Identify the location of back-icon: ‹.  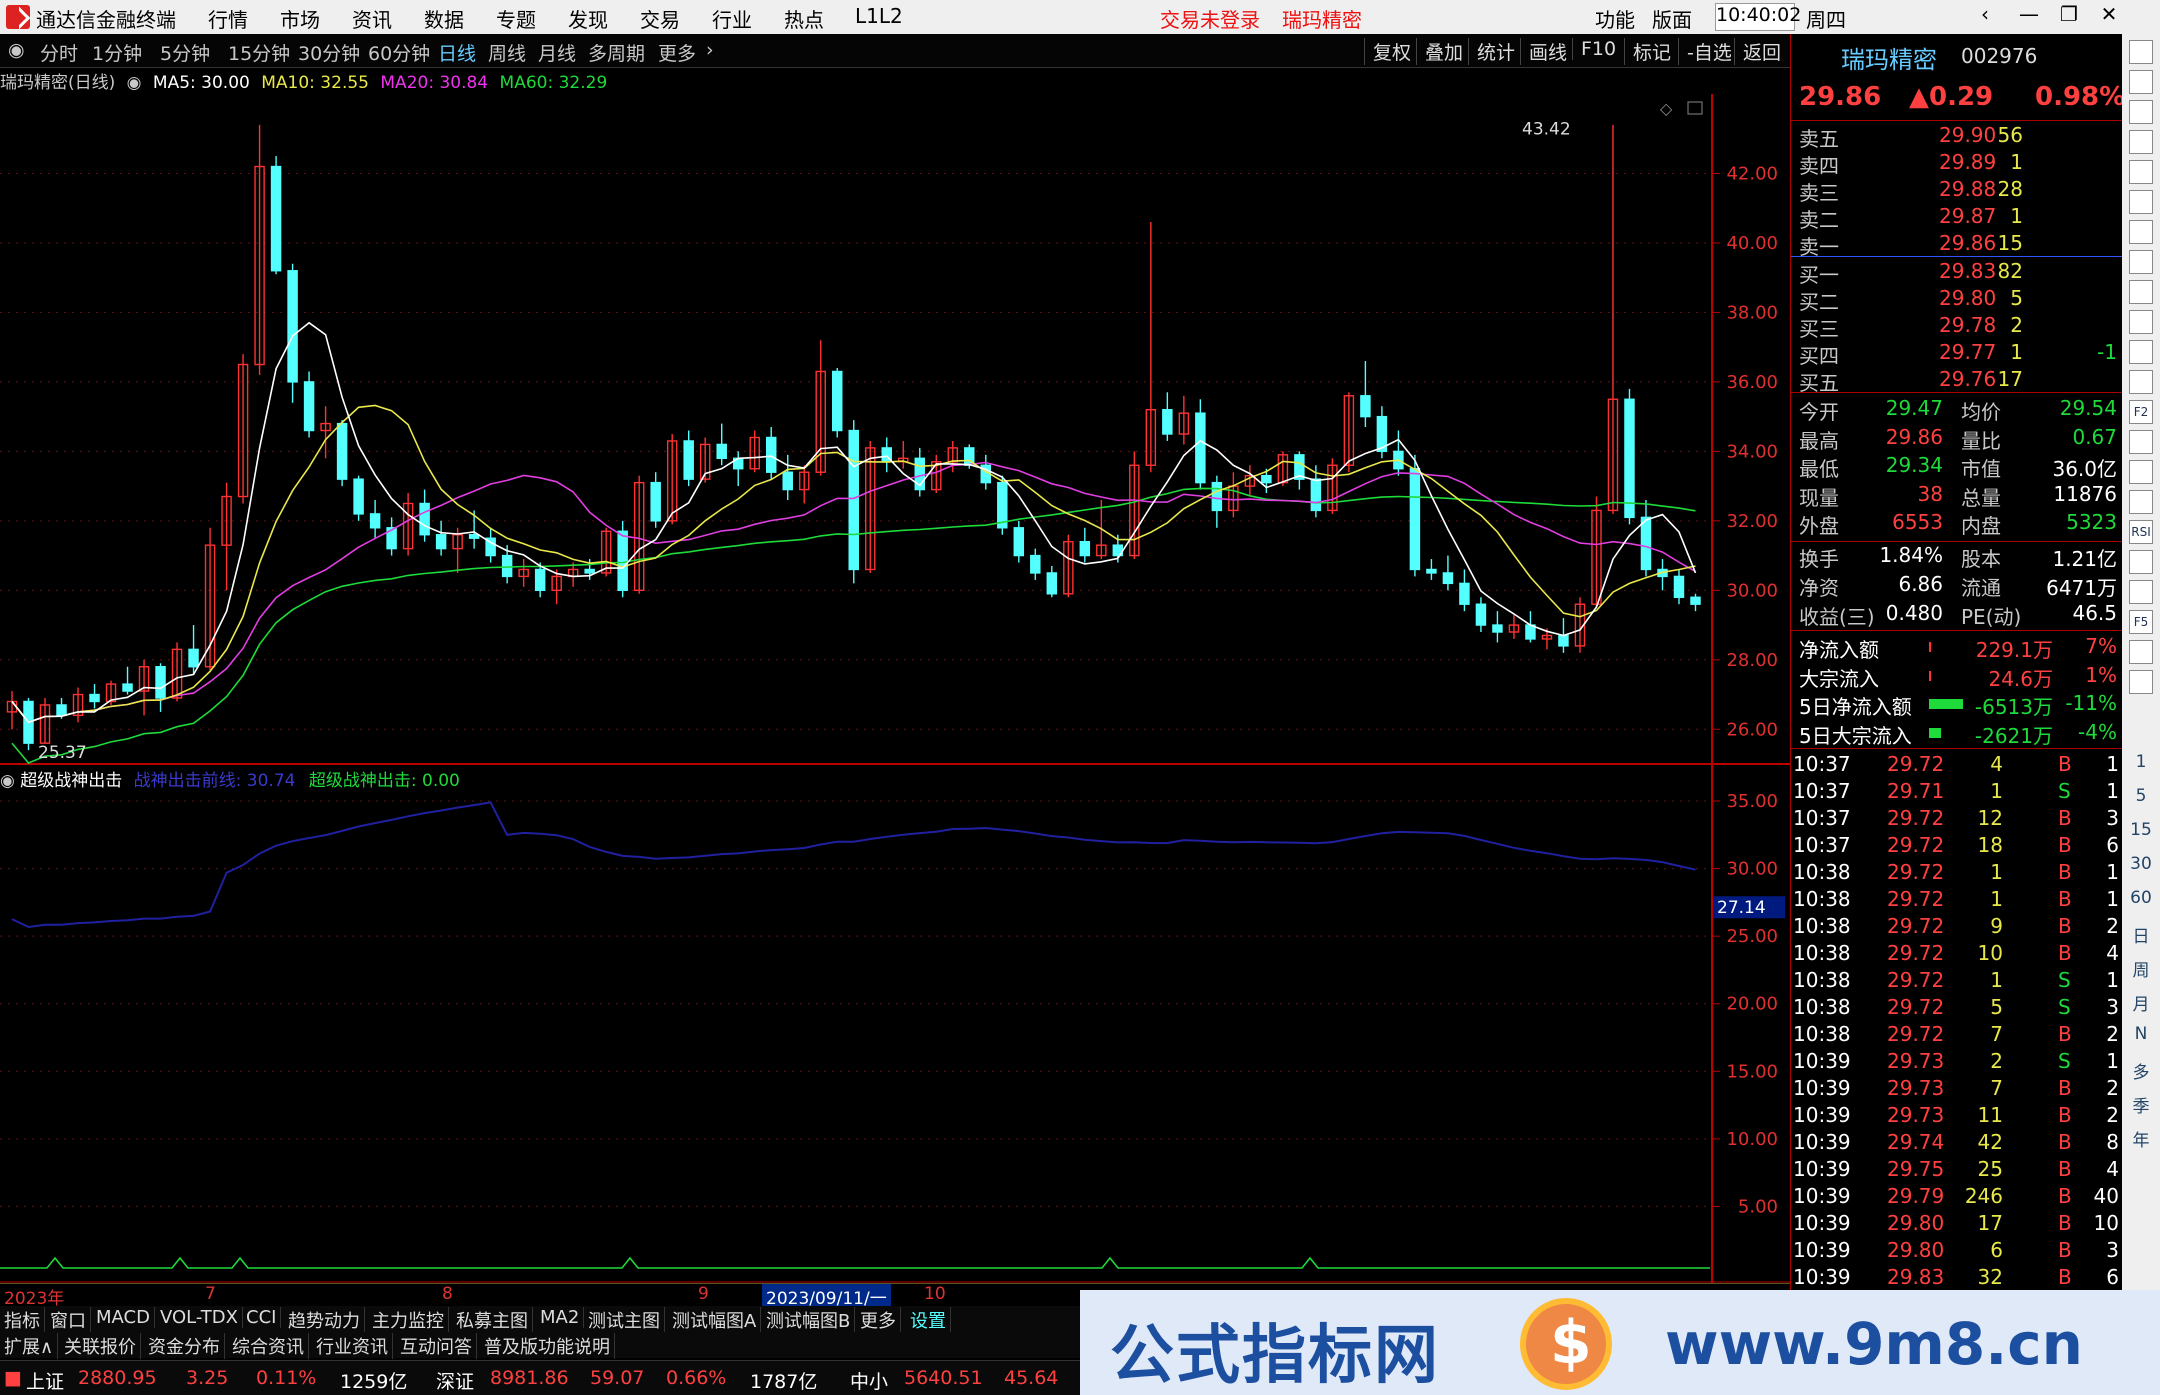
(1985, 17).